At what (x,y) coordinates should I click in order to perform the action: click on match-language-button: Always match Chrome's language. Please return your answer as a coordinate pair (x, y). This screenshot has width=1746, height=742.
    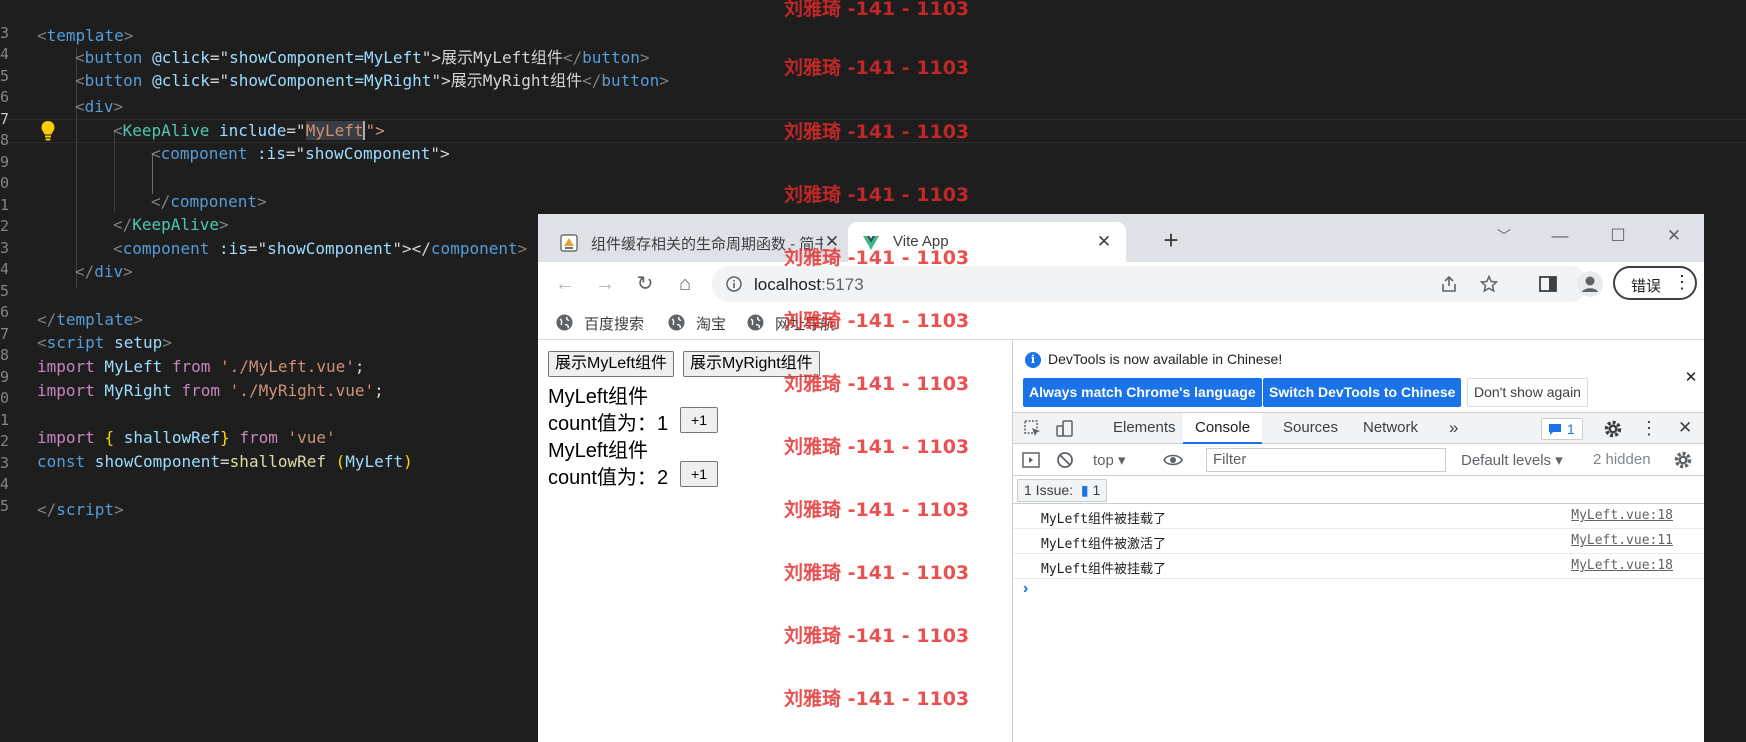
    Looking at the image, I should click on (1142, 392).